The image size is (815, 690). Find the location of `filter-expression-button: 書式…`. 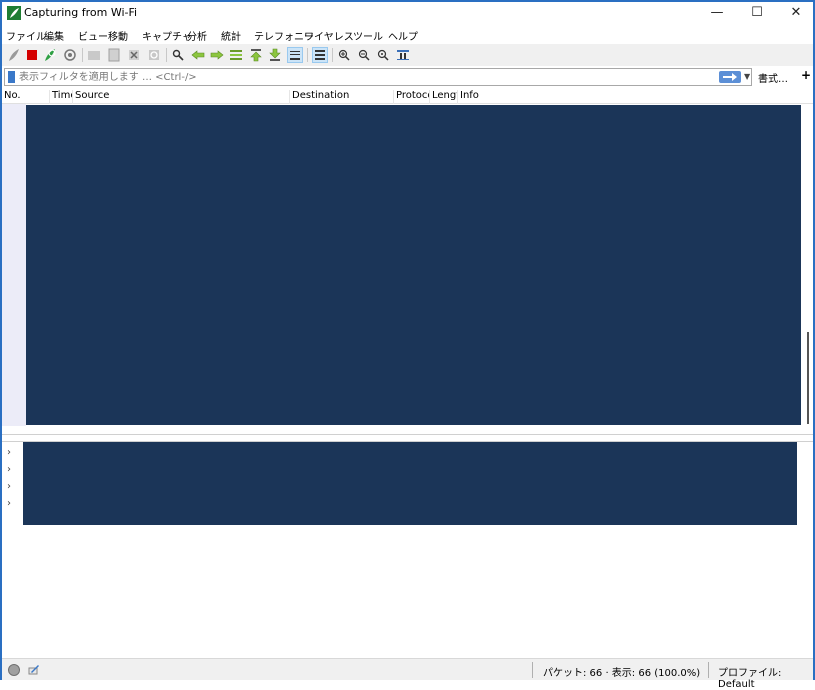

filter-expression-button: 書式… is located at coordinates (773, 77).